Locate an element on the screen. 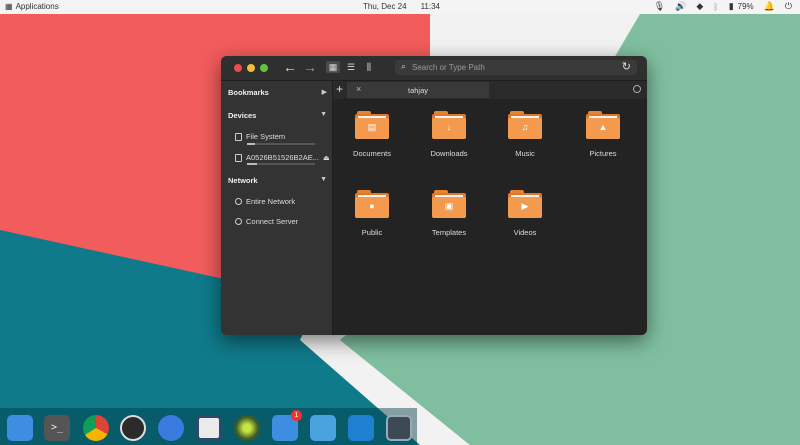  close-window-button is located at coordinates (238, 68).